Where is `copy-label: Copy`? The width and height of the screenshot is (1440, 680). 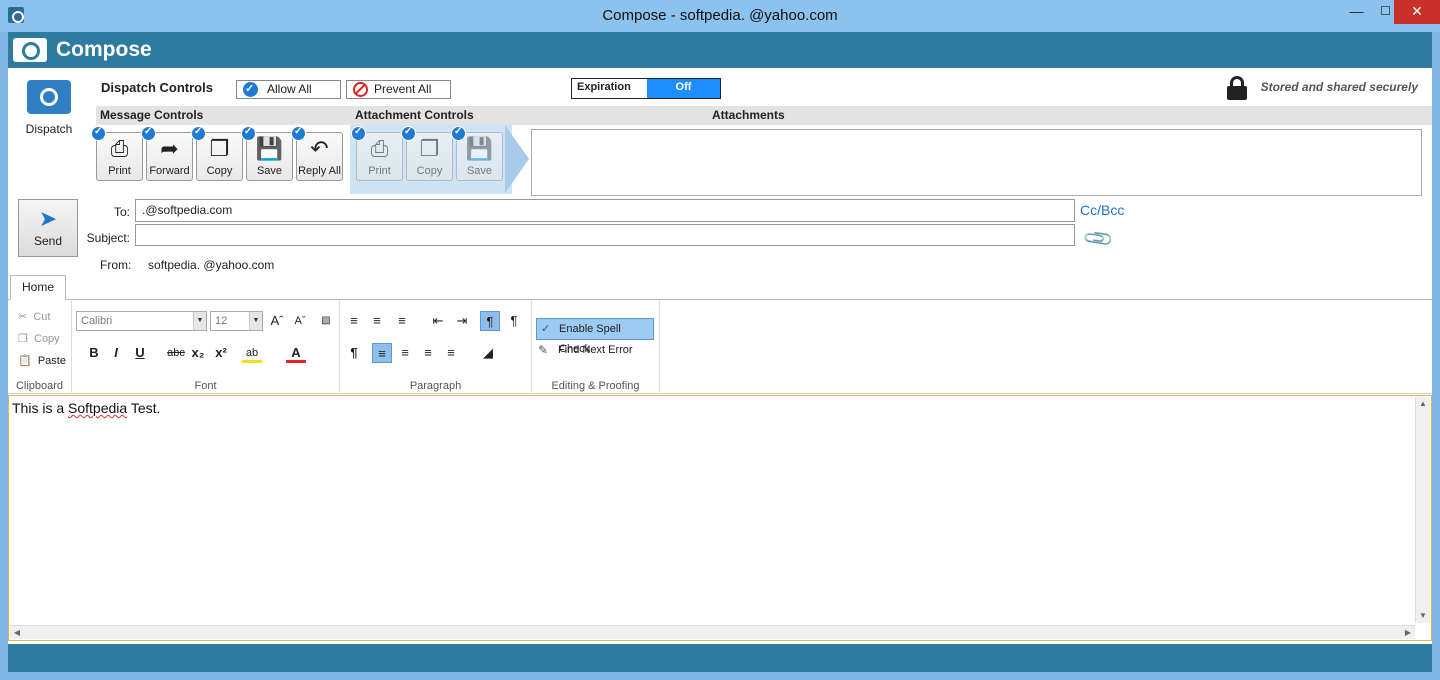
copy-label: Copy is located at coordinates (219, 171).